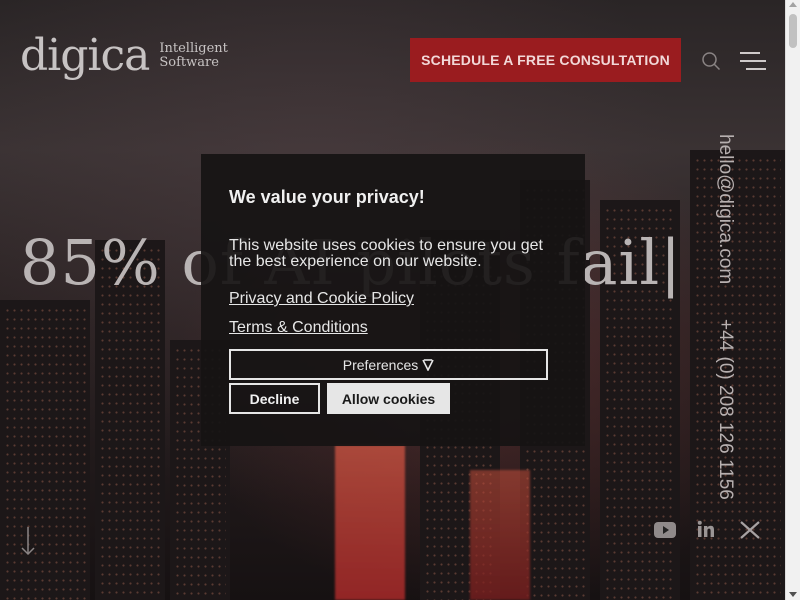 The height and width of the screenshot is (600, 800). What do you see at coordinates (711, 61) in the screenshot?
I see `search-icon` at bounding box center [711, 61].